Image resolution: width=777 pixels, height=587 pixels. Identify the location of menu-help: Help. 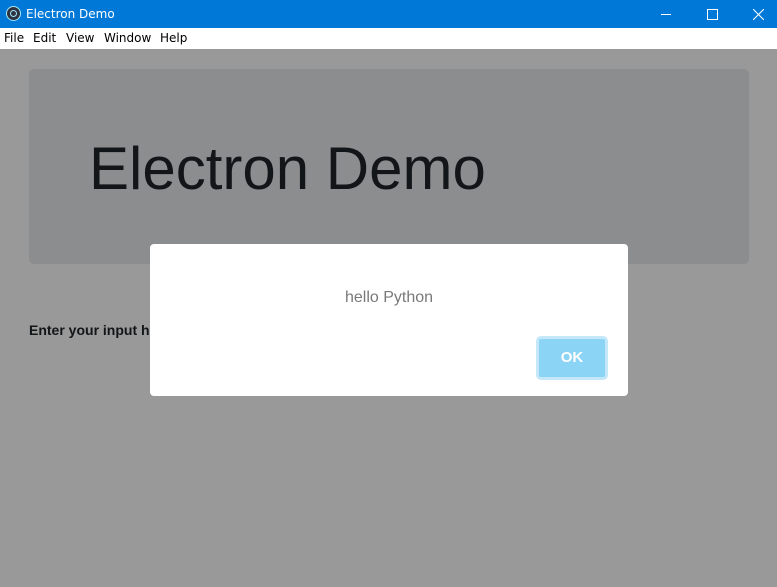
(173, 38).